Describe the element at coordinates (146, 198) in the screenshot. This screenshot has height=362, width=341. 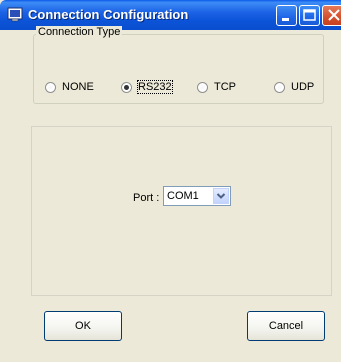
I see `port-label: Port :` at that location.